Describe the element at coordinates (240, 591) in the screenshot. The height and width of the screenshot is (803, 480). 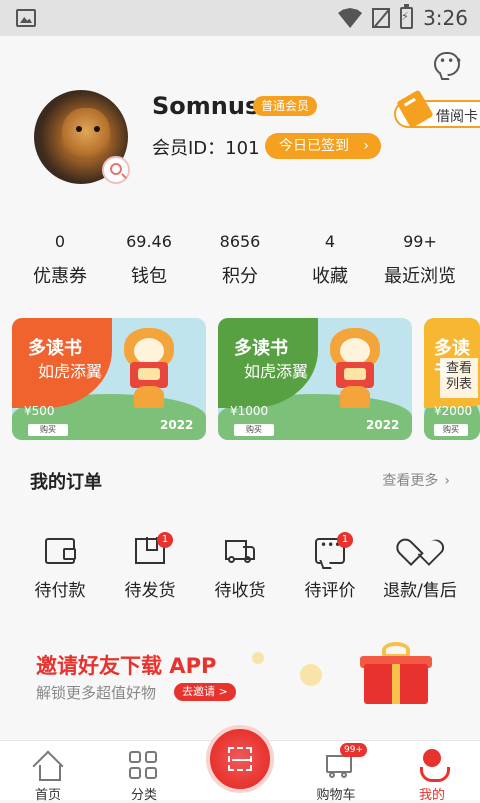
I see `order-label: 待收货` at that location.